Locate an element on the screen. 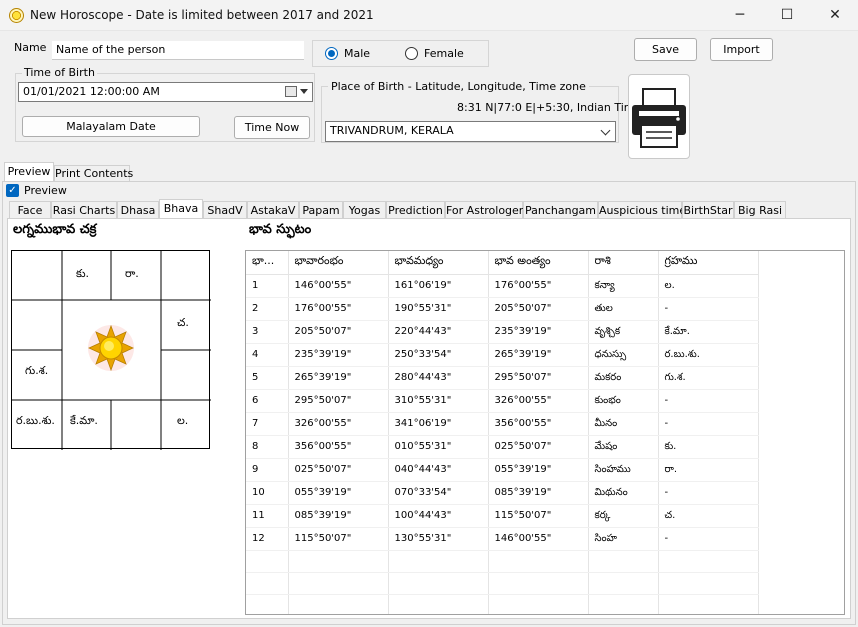  table-row: 9 025°50'07" 040°44'43" 055°39'19" సింహము రా. is located at coordinates (502, 470).